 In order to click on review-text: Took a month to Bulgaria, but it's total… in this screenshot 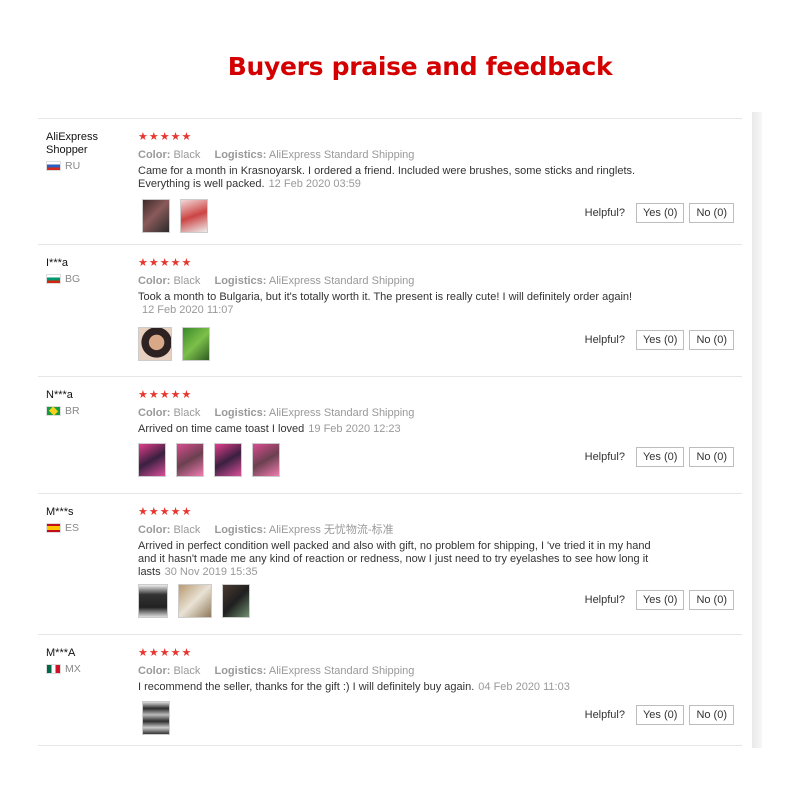, I will do `click(413, 304)`.